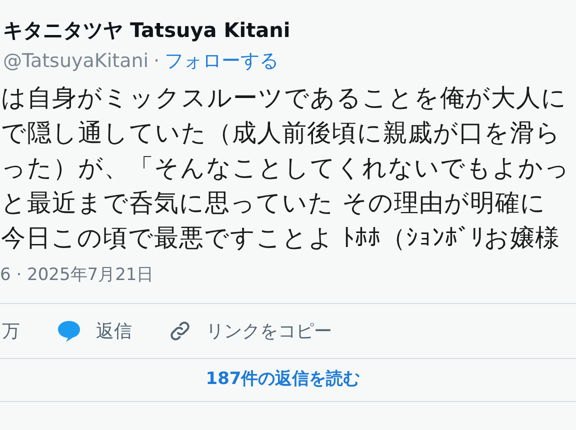  Describe the element at coordinates (283, 380) in the screenshot. I see `read-replies-link: 187件の返信を読む` at that location.